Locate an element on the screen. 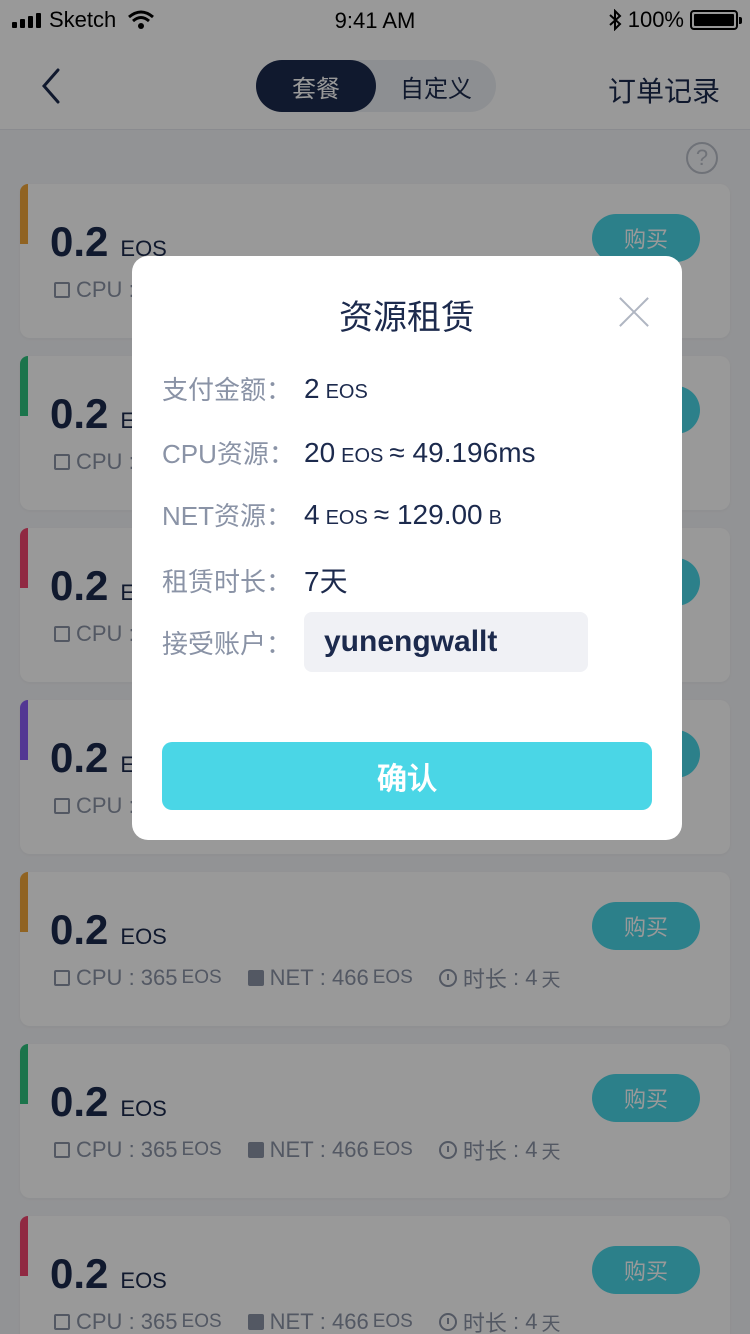 This screenshot has width=750, height=1334. pay-label: 支付金额： is located at coordinates (227, 390).